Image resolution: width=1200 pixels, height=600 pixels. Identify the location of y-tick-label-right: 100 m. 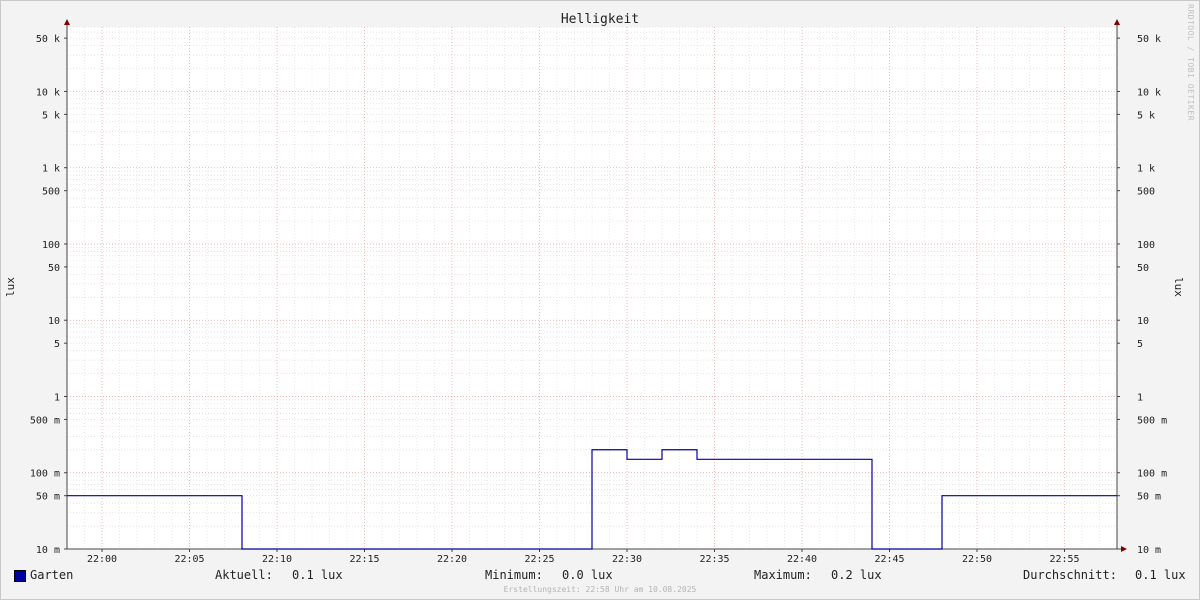
(1152, 474).